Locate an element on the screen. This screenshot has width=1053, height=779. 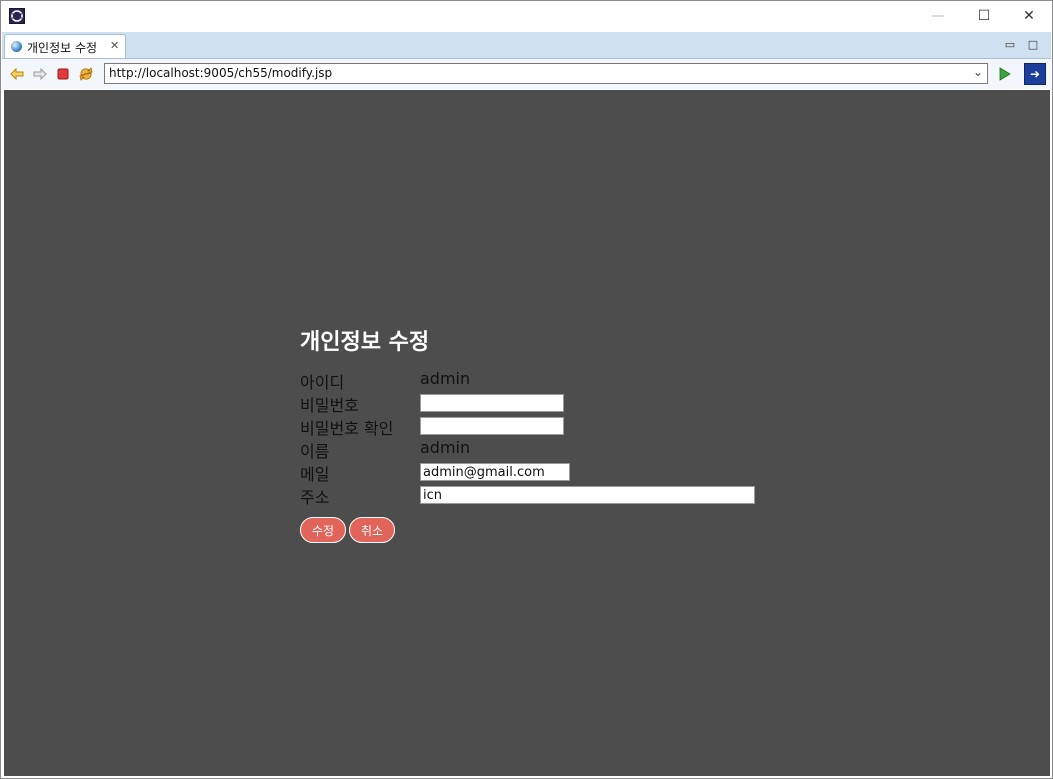
id-label: 아이디 is located at coordinates (322, 382).